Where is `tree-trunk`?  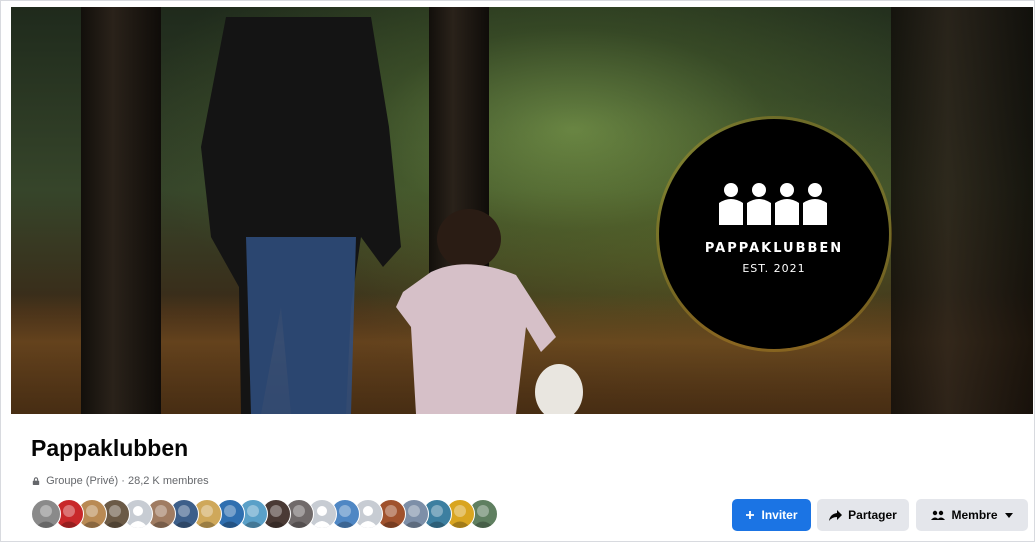
tree-trunk is located at coordinates (962, 210).